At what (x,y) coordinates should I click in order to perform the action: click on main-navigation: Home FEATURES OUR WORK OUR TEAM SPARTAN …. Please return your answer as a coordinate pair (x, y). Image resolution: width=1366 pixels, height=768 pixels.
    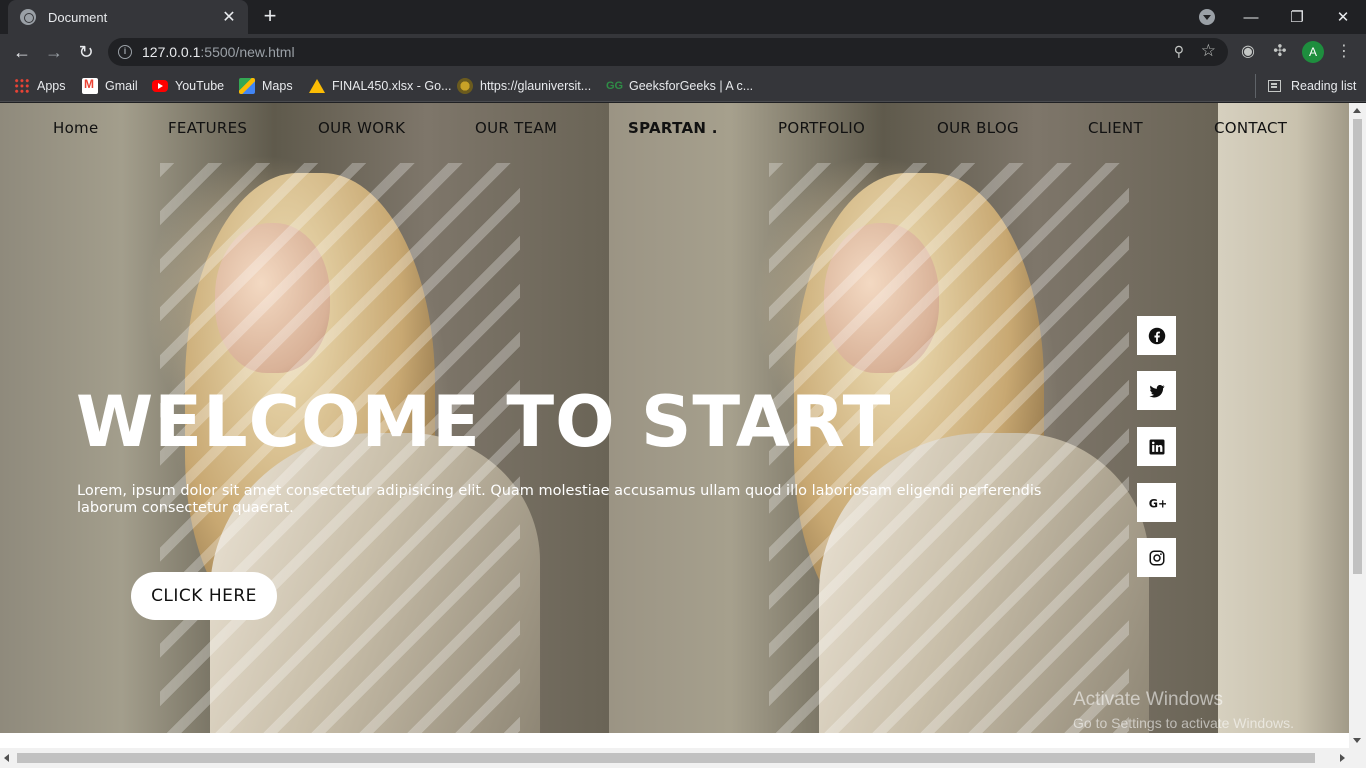
    Looking at the image, I should click on (674, 128).